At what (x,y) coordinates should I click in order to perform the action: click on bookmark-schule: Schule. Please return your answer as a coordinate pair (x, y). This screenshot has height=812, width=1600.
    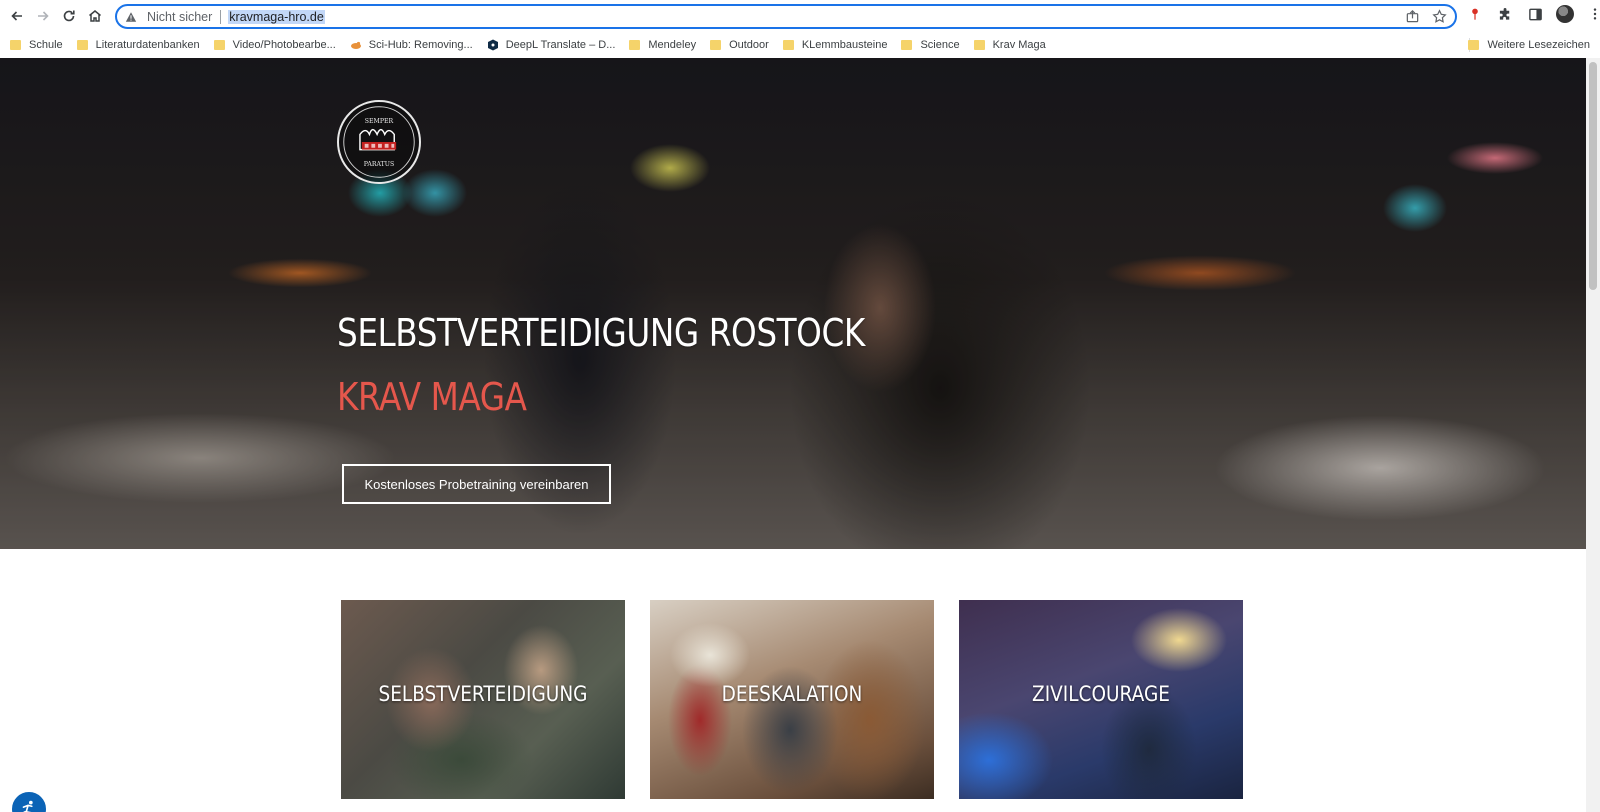
    Looking at the image, I should click on (36, 45).